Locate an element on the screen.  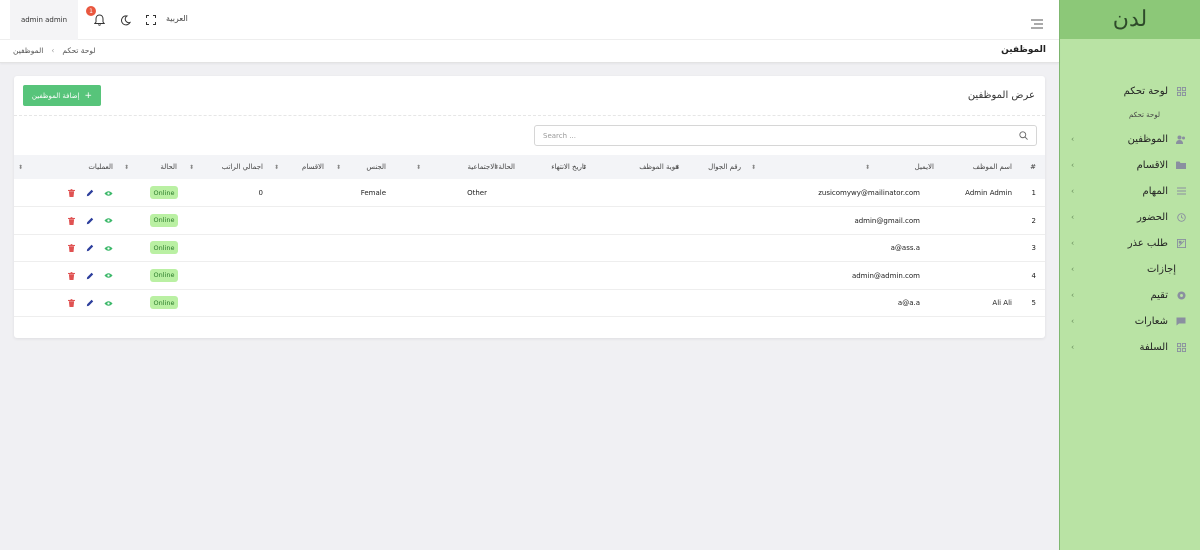
column-header-number: # is located at coordinates (1033, 167).